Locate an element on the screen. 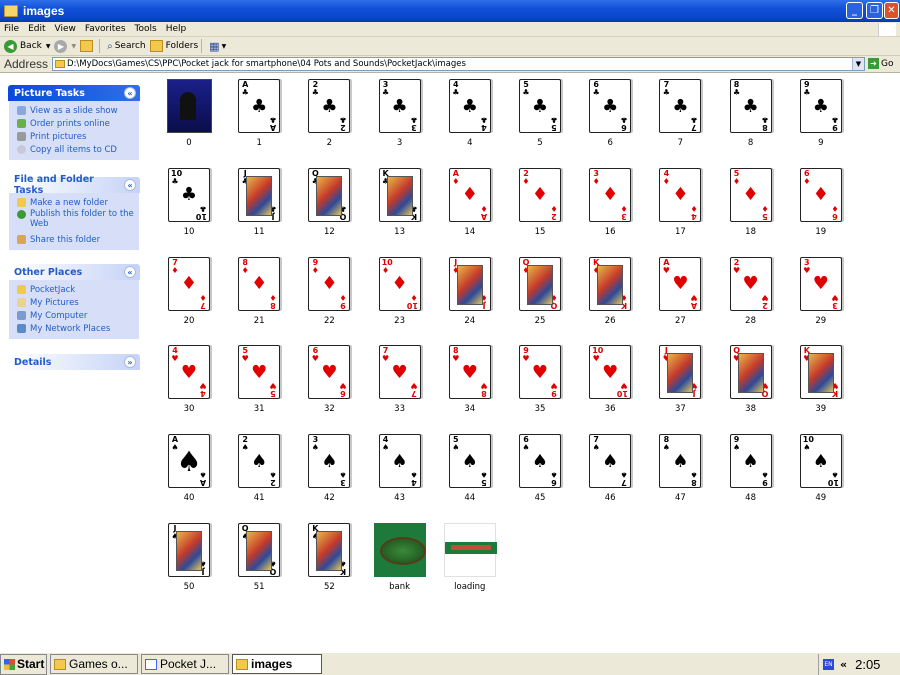 The image size is (900, 675). up-folder-button is located at coordinates (88, 46).